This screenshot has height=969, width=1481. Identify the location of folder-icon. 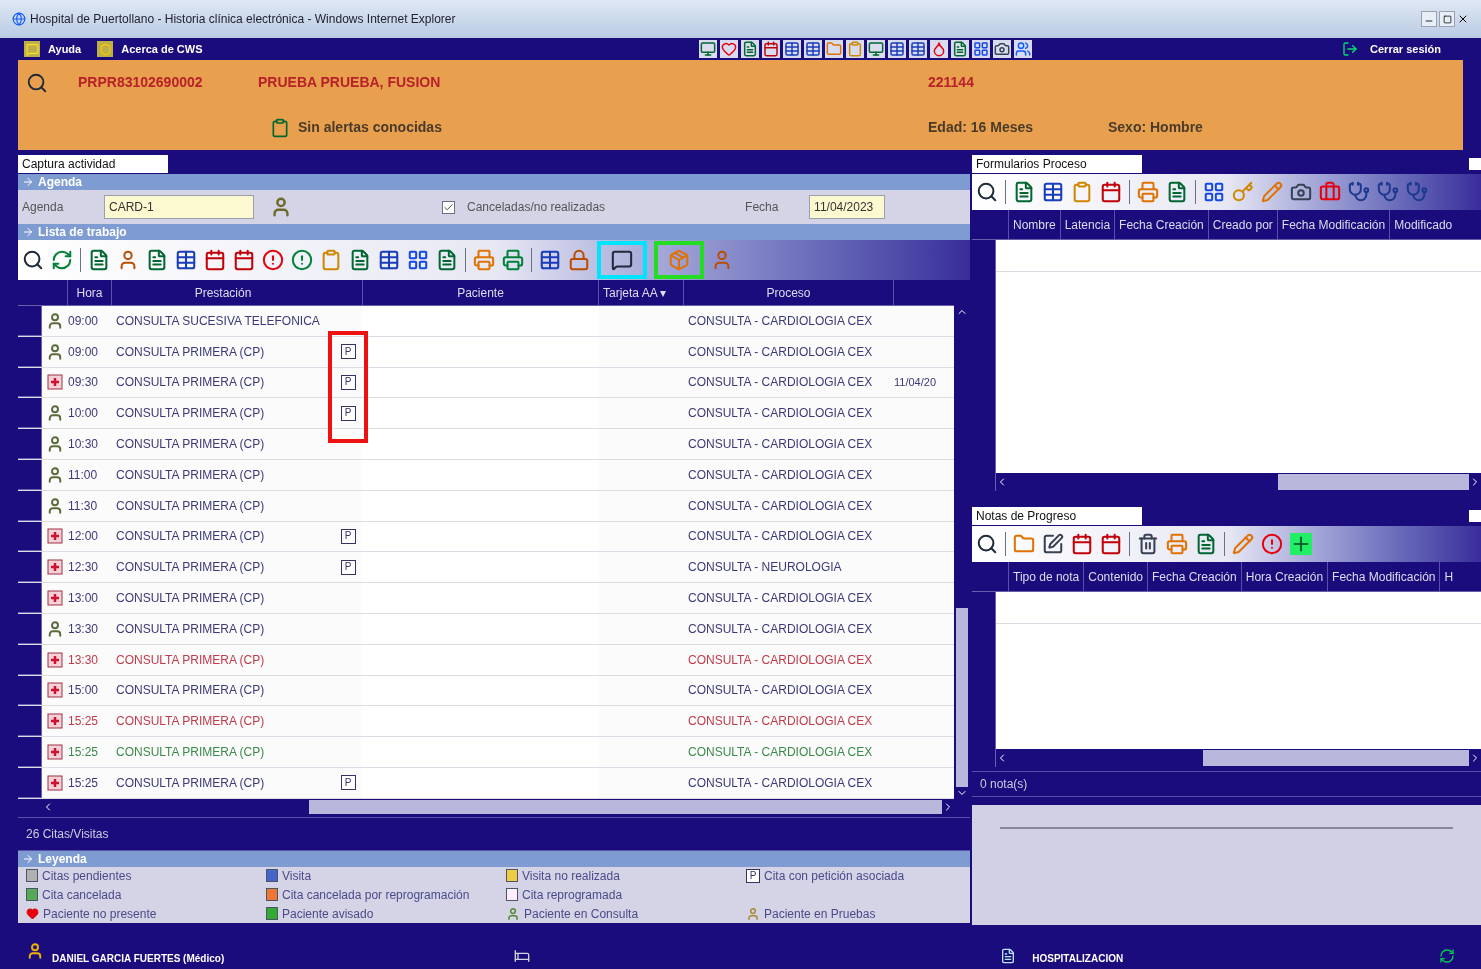
(1024, 544).